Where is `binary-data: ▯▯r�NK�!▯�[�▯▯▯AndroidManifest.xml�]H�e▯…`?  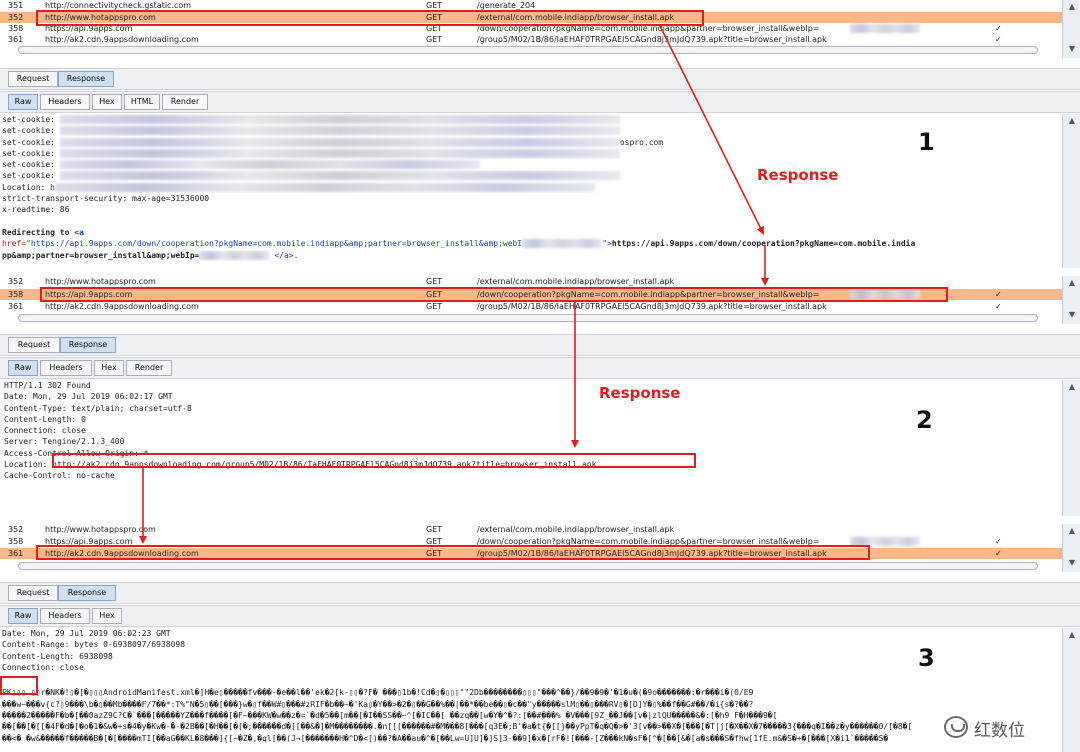 binary-data: ▯▯r�NK�!▯�[�▯▯▯AndroidManifest.xml�]H�e▯… is located at coordinates (392, 693).